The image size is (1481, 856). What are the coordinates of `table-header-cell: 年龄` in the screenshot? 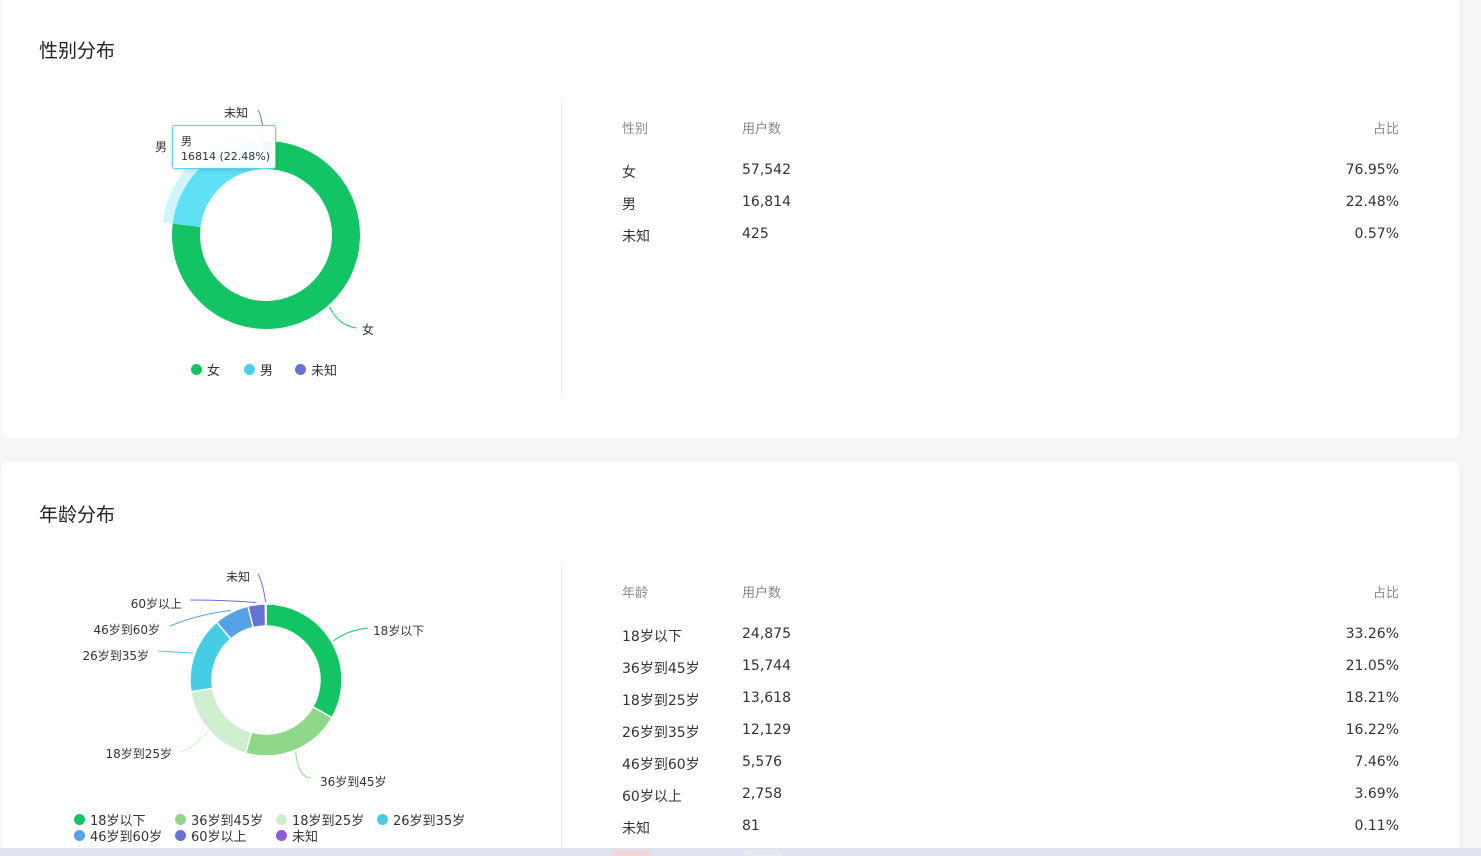 It's located at (635, 593).